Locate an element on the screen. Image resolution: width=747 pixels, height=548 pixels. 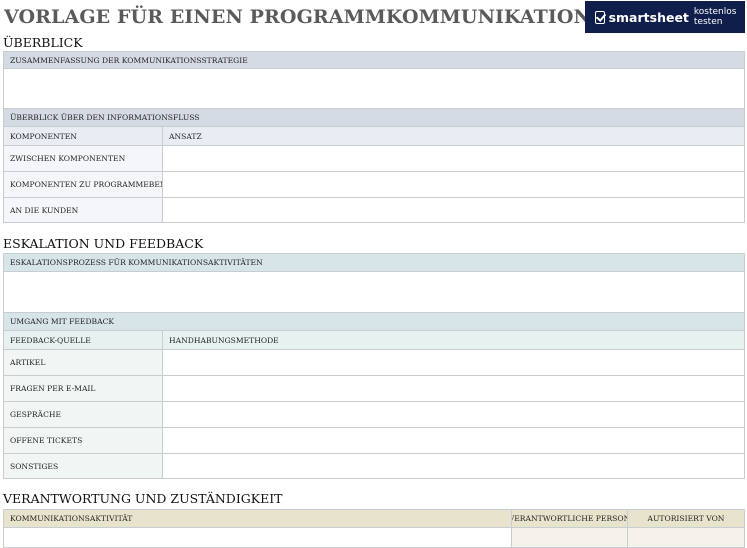
escalation-heading: ESKALATION UND FEEDBACK is located at coordinates (103, 243).